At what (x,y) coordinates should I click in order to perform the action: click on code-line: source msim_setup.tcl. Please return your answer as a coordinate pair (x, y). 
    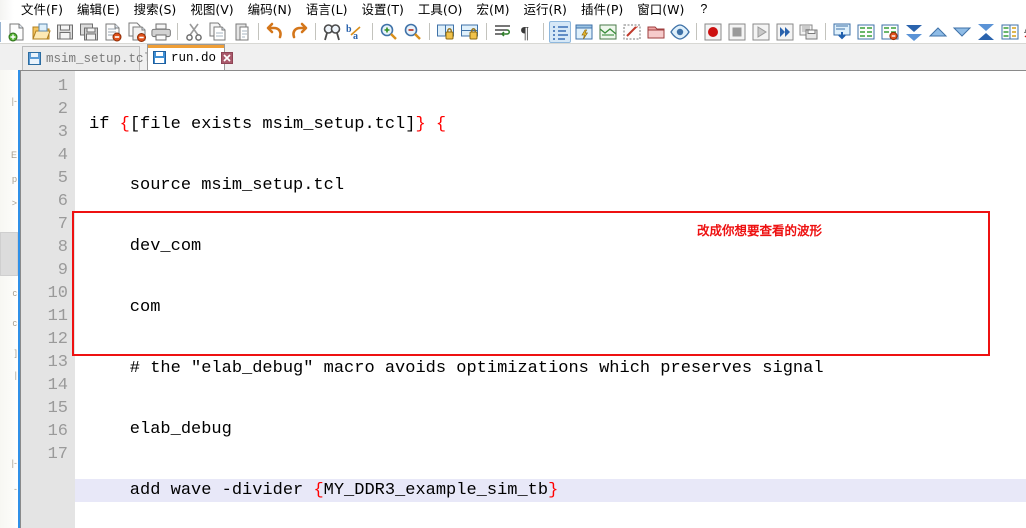
    Looking at the image, I should click on (217, 185).